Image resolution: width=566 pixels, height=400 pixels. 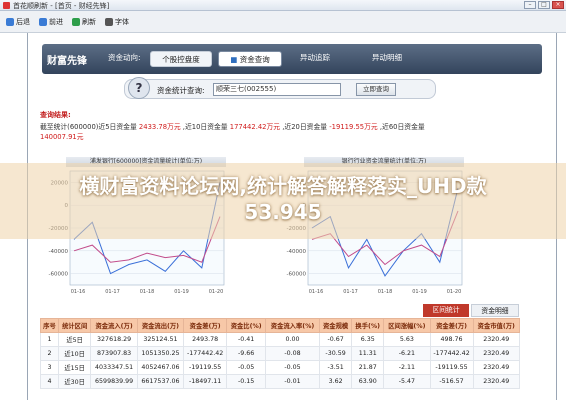 I want to click on refresh-button: 刷新, so click(x=84, y=22).